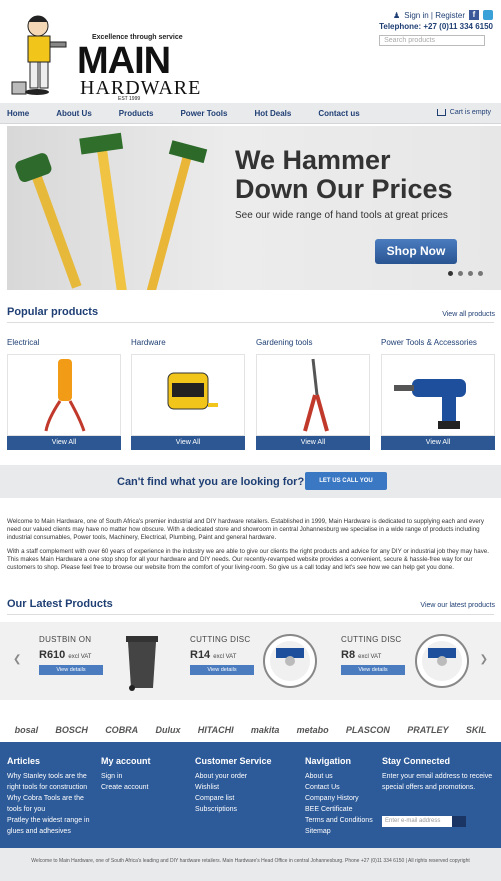 This screenshot has width=501, height=881. I want to click on product-card: CUTTING DISC R14 excl VAT View details, so click(222, 655).